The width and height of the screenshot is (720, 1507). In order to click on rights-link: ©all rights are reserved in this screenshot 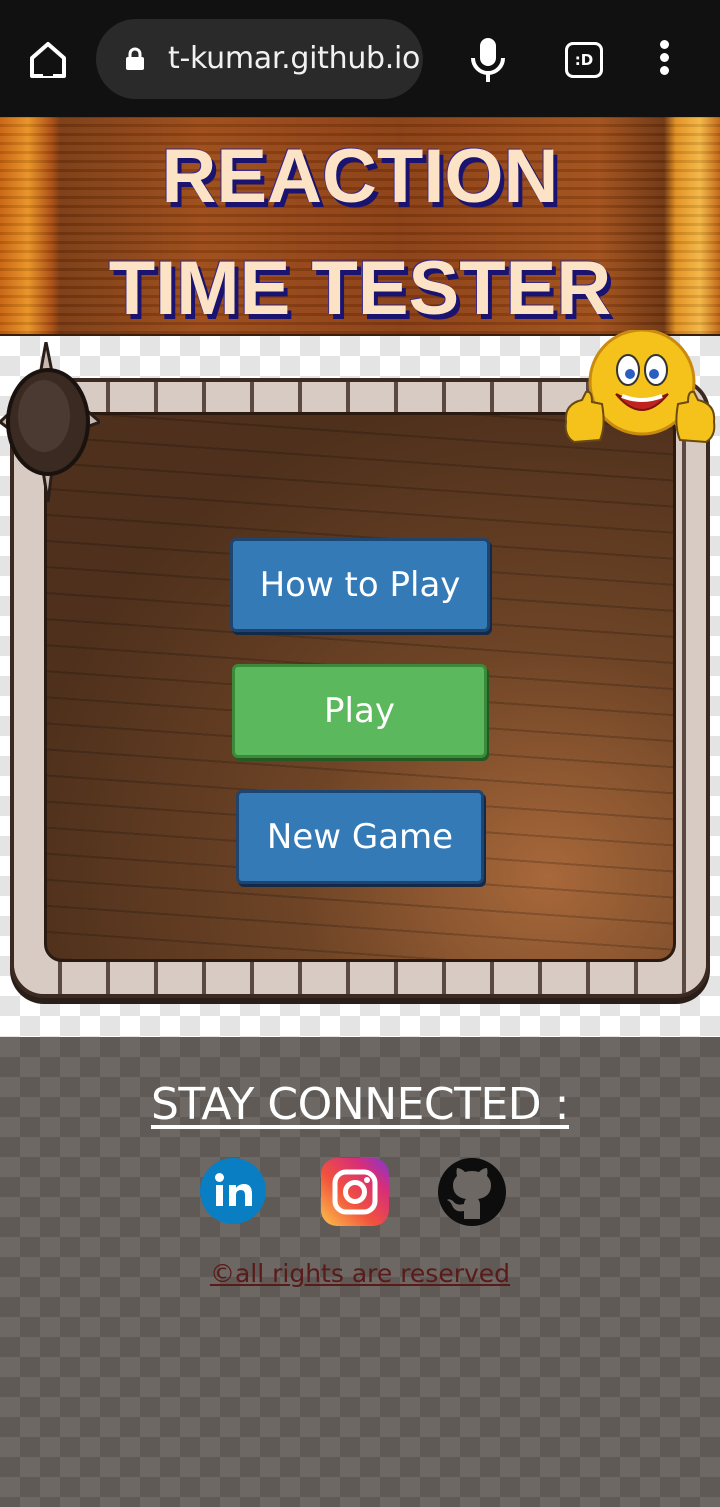, I will do `click(360, 1273)`.